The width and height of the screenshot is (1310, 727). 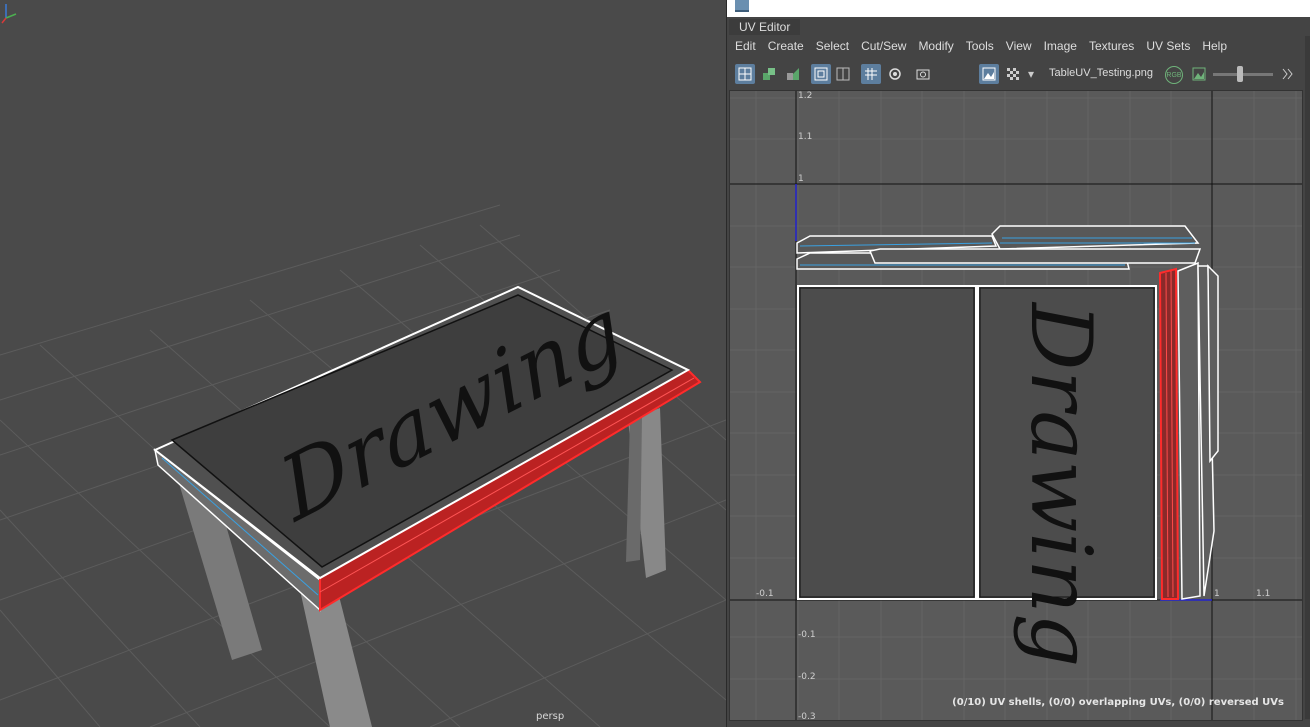 I want to click on camera-label: persp, so click(x=550, y=716).